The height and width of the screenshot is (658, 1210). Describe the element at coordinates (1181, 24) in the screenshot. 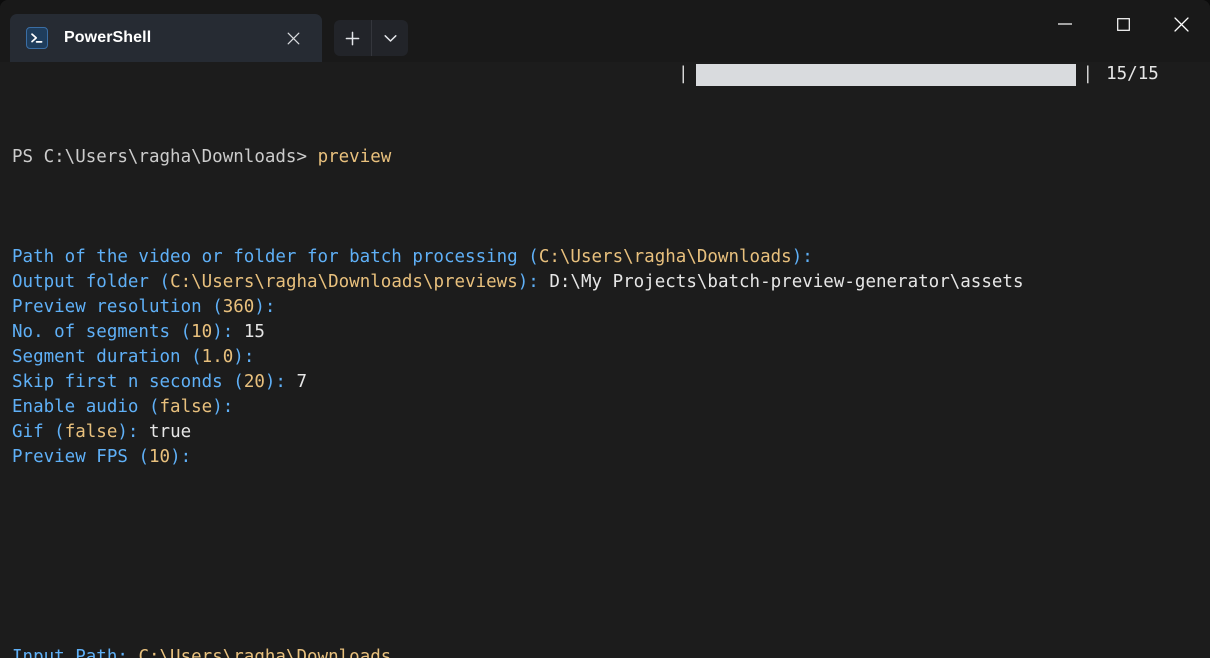

I see `close-button` at that location.